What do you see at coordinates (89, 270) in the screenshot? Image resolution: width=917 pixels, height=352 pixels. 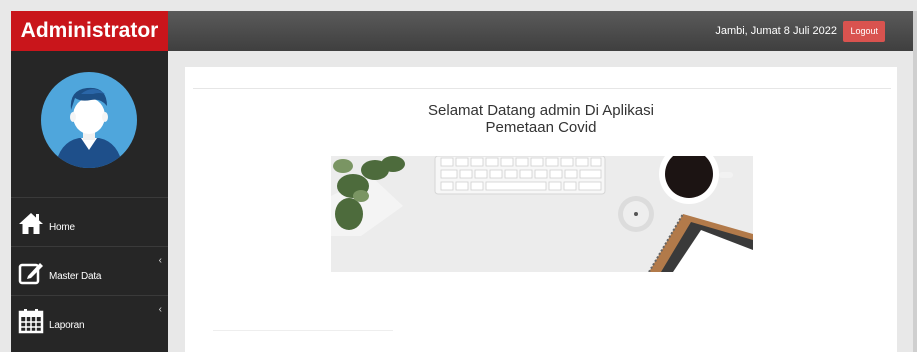 I see `sidebar-item-master-data: Master Data ‹` at bounding box center [89, 270].